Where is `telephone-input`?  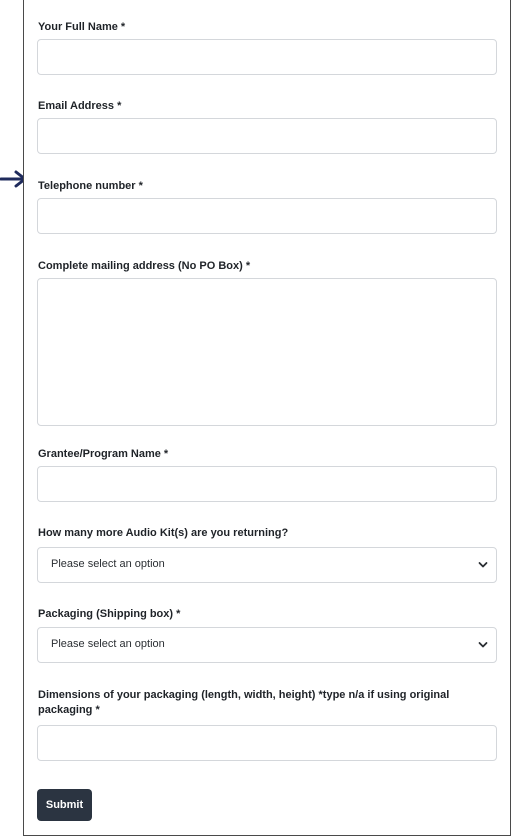
telephone-input is located at coordinates (267, 216).